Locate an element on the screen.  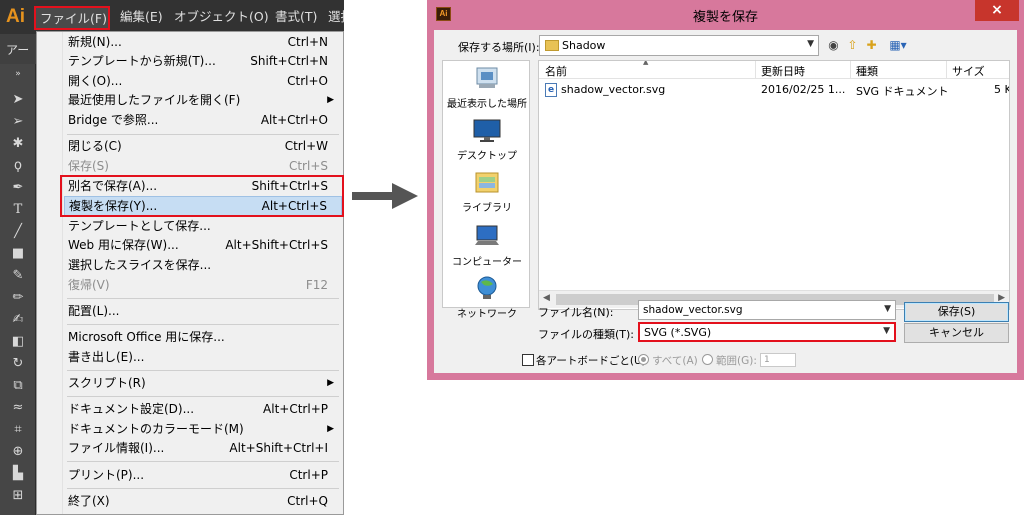
rotate-tool-icon: ↻ is located at coordinates (18, 364).